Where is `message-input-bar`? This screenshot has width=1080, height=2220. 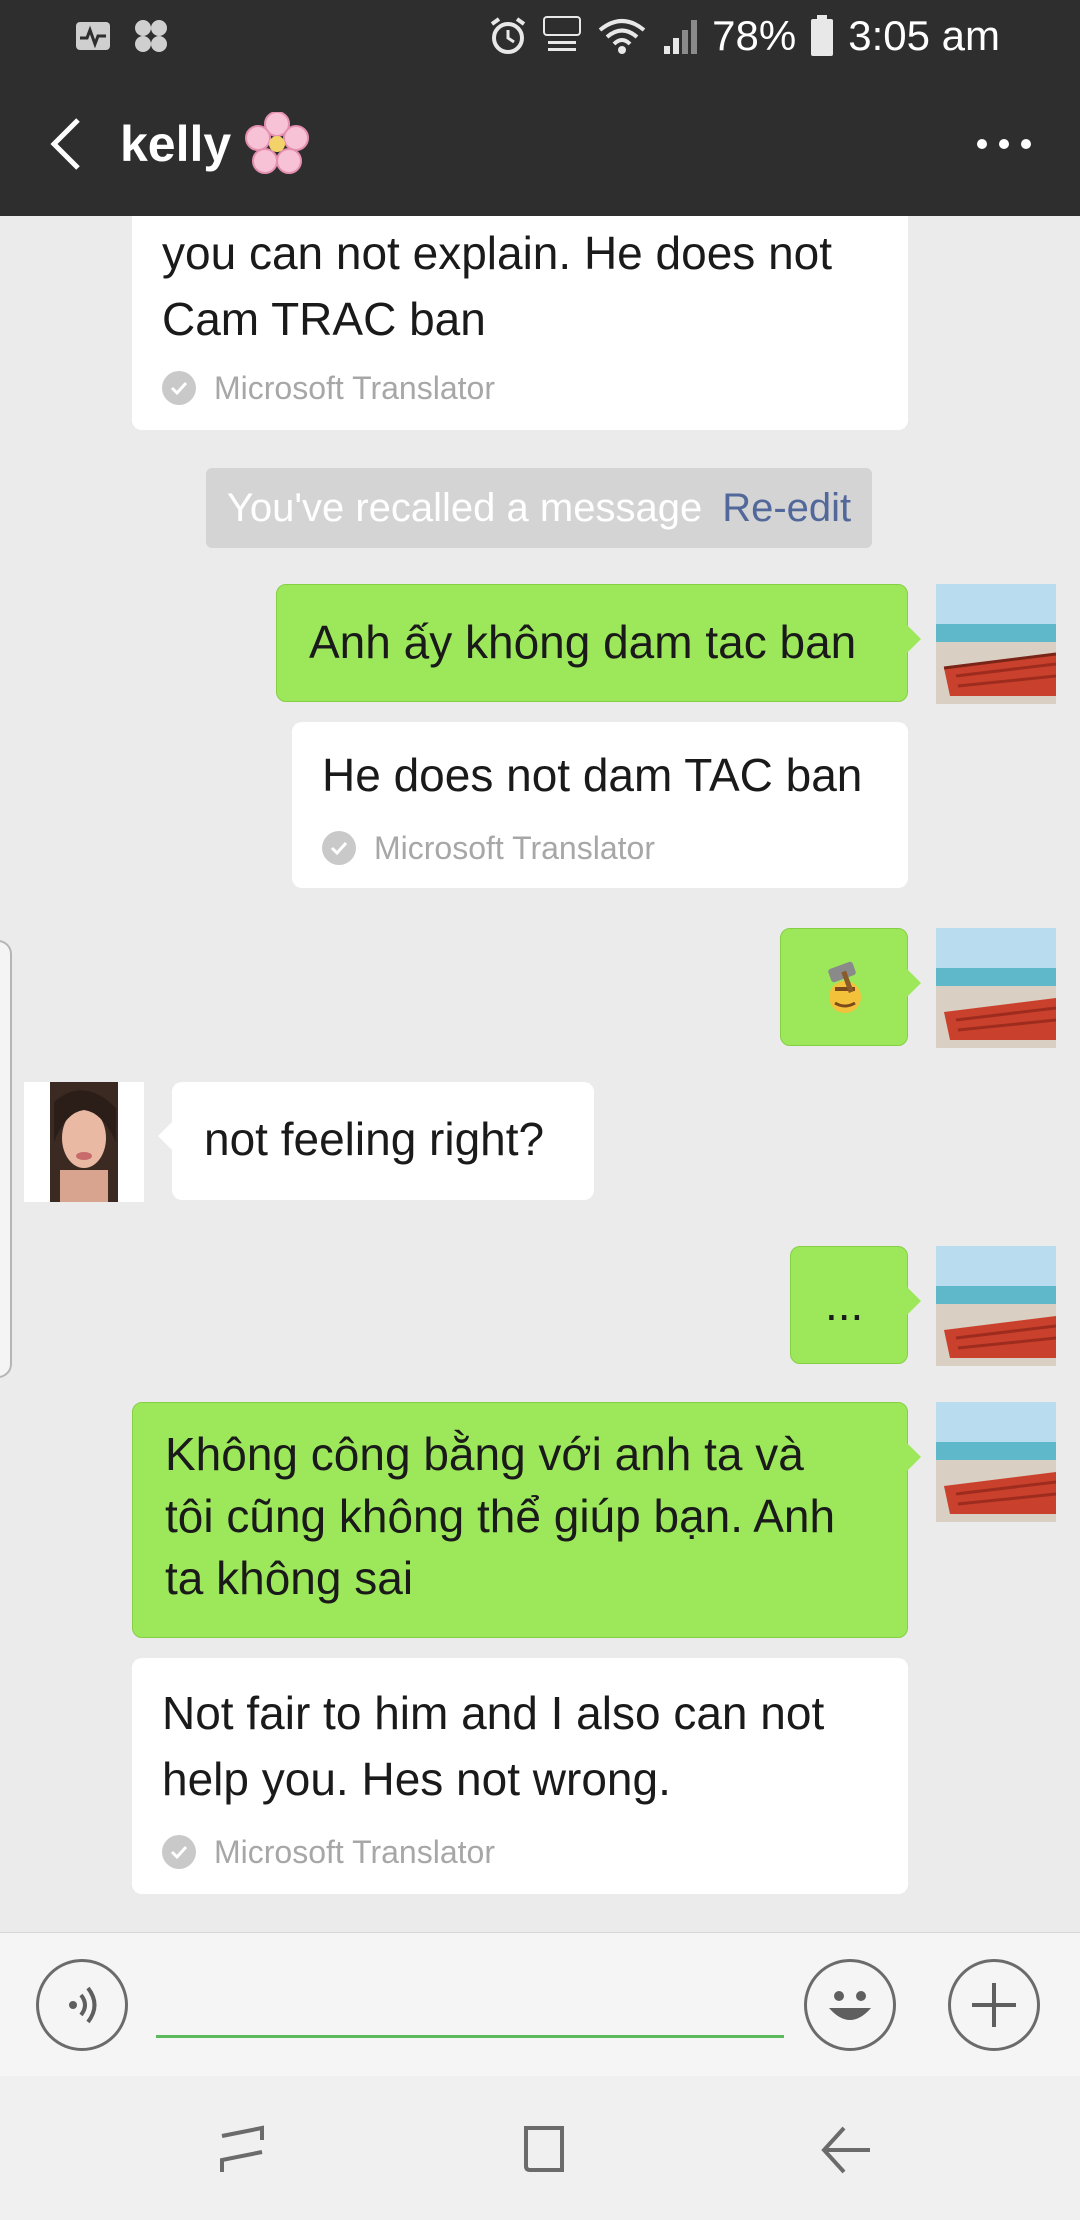
message-input-bar is located at coordinates (540, 2004).